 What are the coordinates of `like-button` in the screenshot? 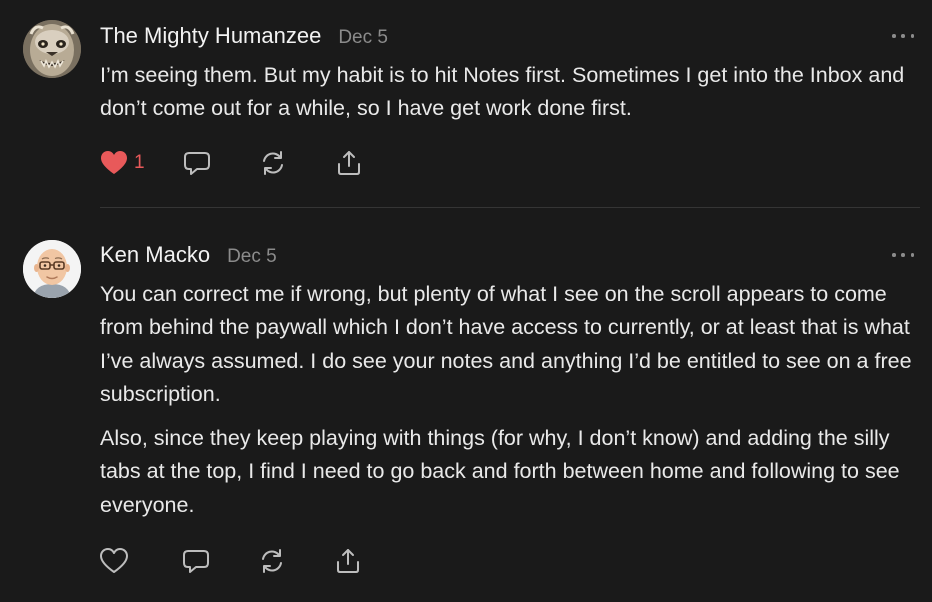 It's located at (117, 561).